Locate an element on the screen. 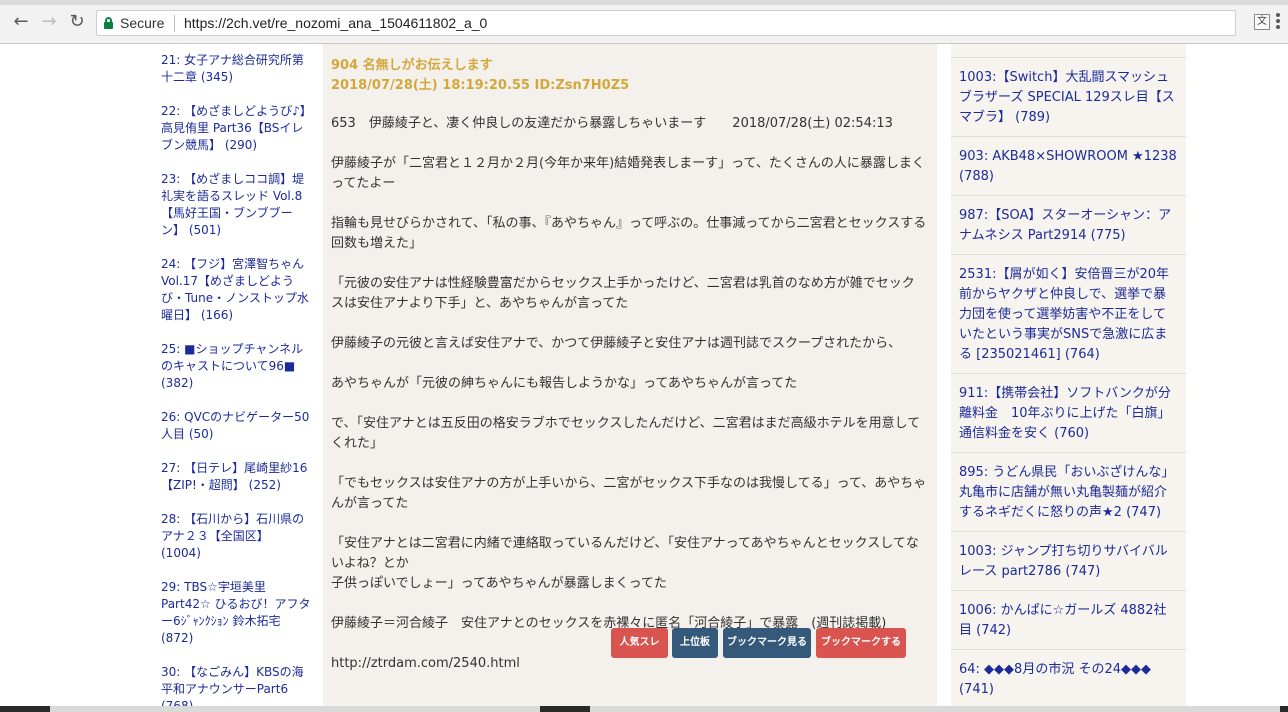  left-thread-link: 25: ■ショップチャンネルのキャストについて96■ (382) is located at coordinates (236, 366).